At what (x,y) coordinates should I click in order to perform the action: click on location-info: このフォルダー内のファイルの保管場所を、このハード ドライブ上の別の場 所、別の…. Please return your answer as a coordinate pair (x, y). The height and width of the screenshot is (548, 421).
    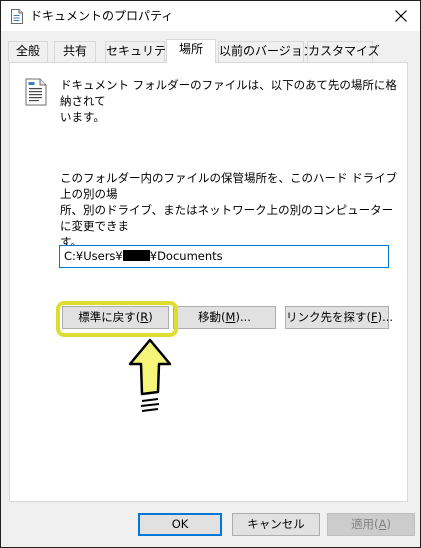
    Looking at the image, I should click on (230, 210).